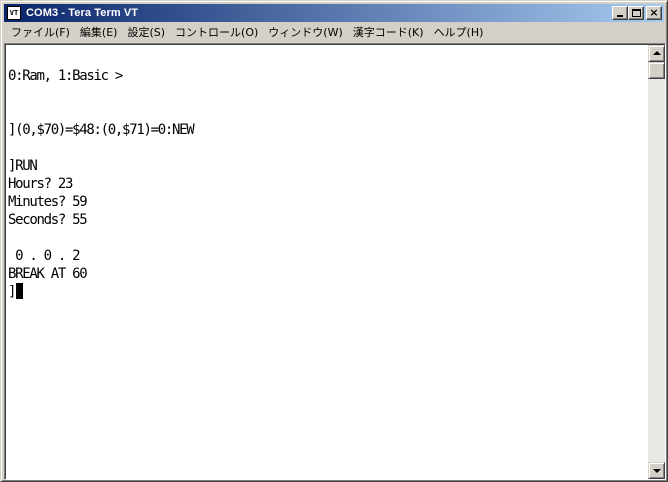 The image size is (668, 482). I want to click on maximize-button, so click(636, 13).